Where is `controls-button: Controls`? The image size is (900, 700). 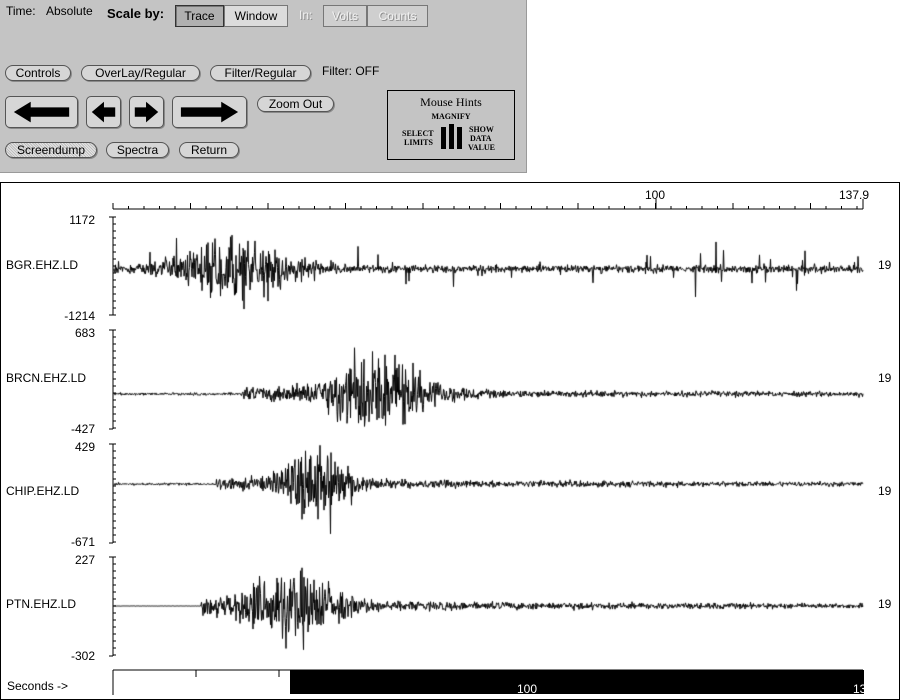
controls-button: Controls is located at coordinates (38, 73).